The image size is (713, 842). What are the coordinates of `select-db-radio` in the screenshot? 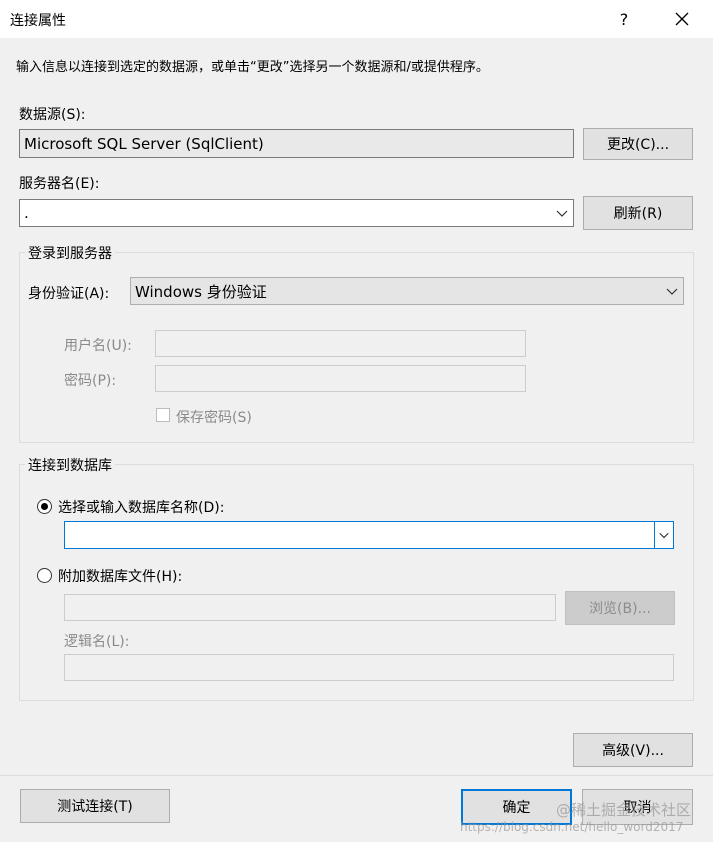 It's located at (44, 506).